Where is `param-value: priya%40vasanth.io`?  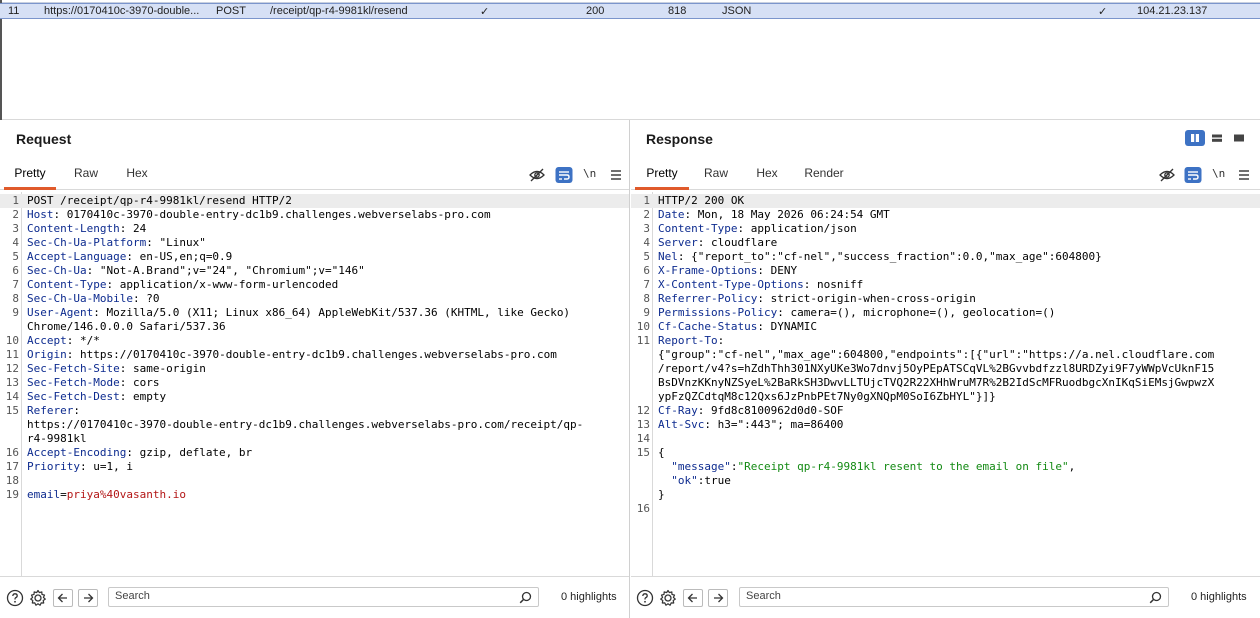 param-value: priya%40vasanth.io is located at coordinates (126, 494).